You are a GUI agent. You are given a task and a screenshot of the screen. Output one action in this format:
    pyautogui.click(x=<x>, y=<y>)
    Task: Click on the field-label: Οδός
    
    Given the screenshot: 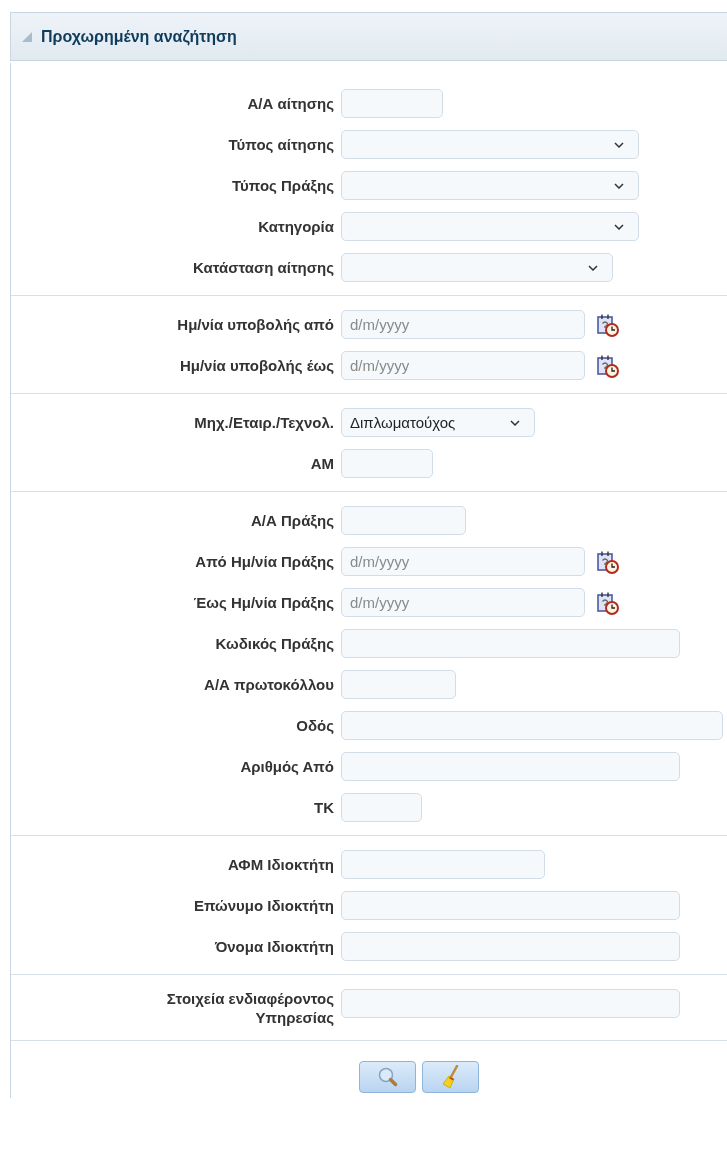 What is the action you would take?
    pyautogui.click(x=314, y=725)
    